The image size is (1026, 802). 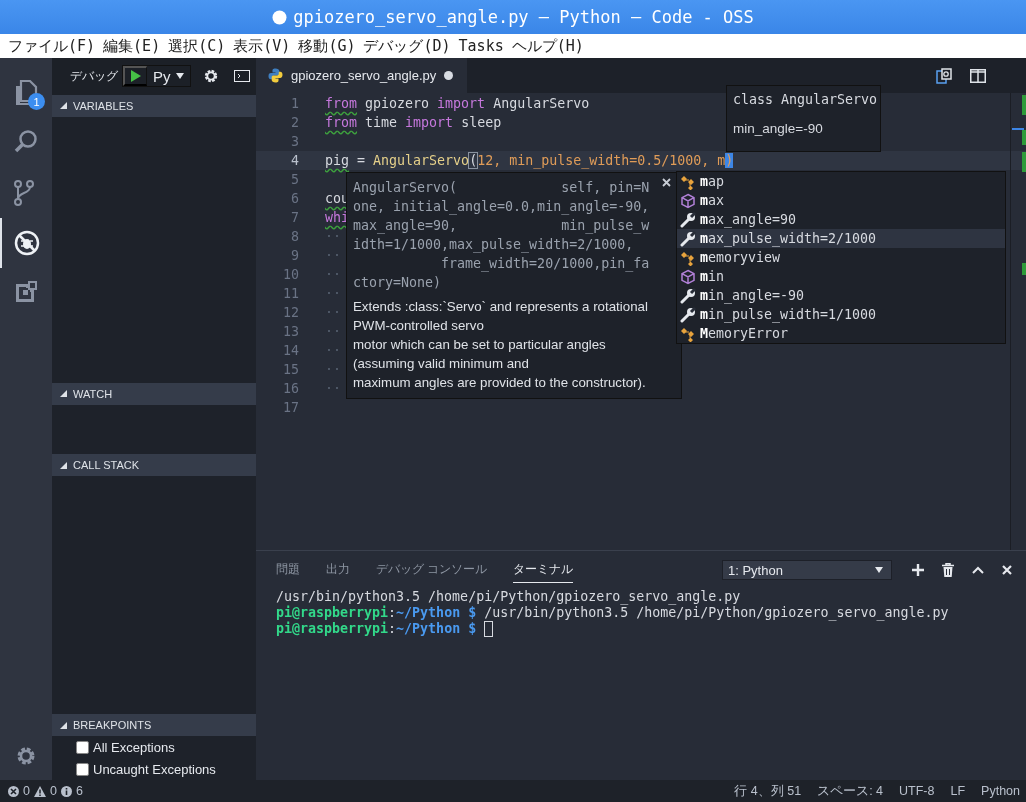 I want to click on line-number: 12, so click(x=290, y=312).